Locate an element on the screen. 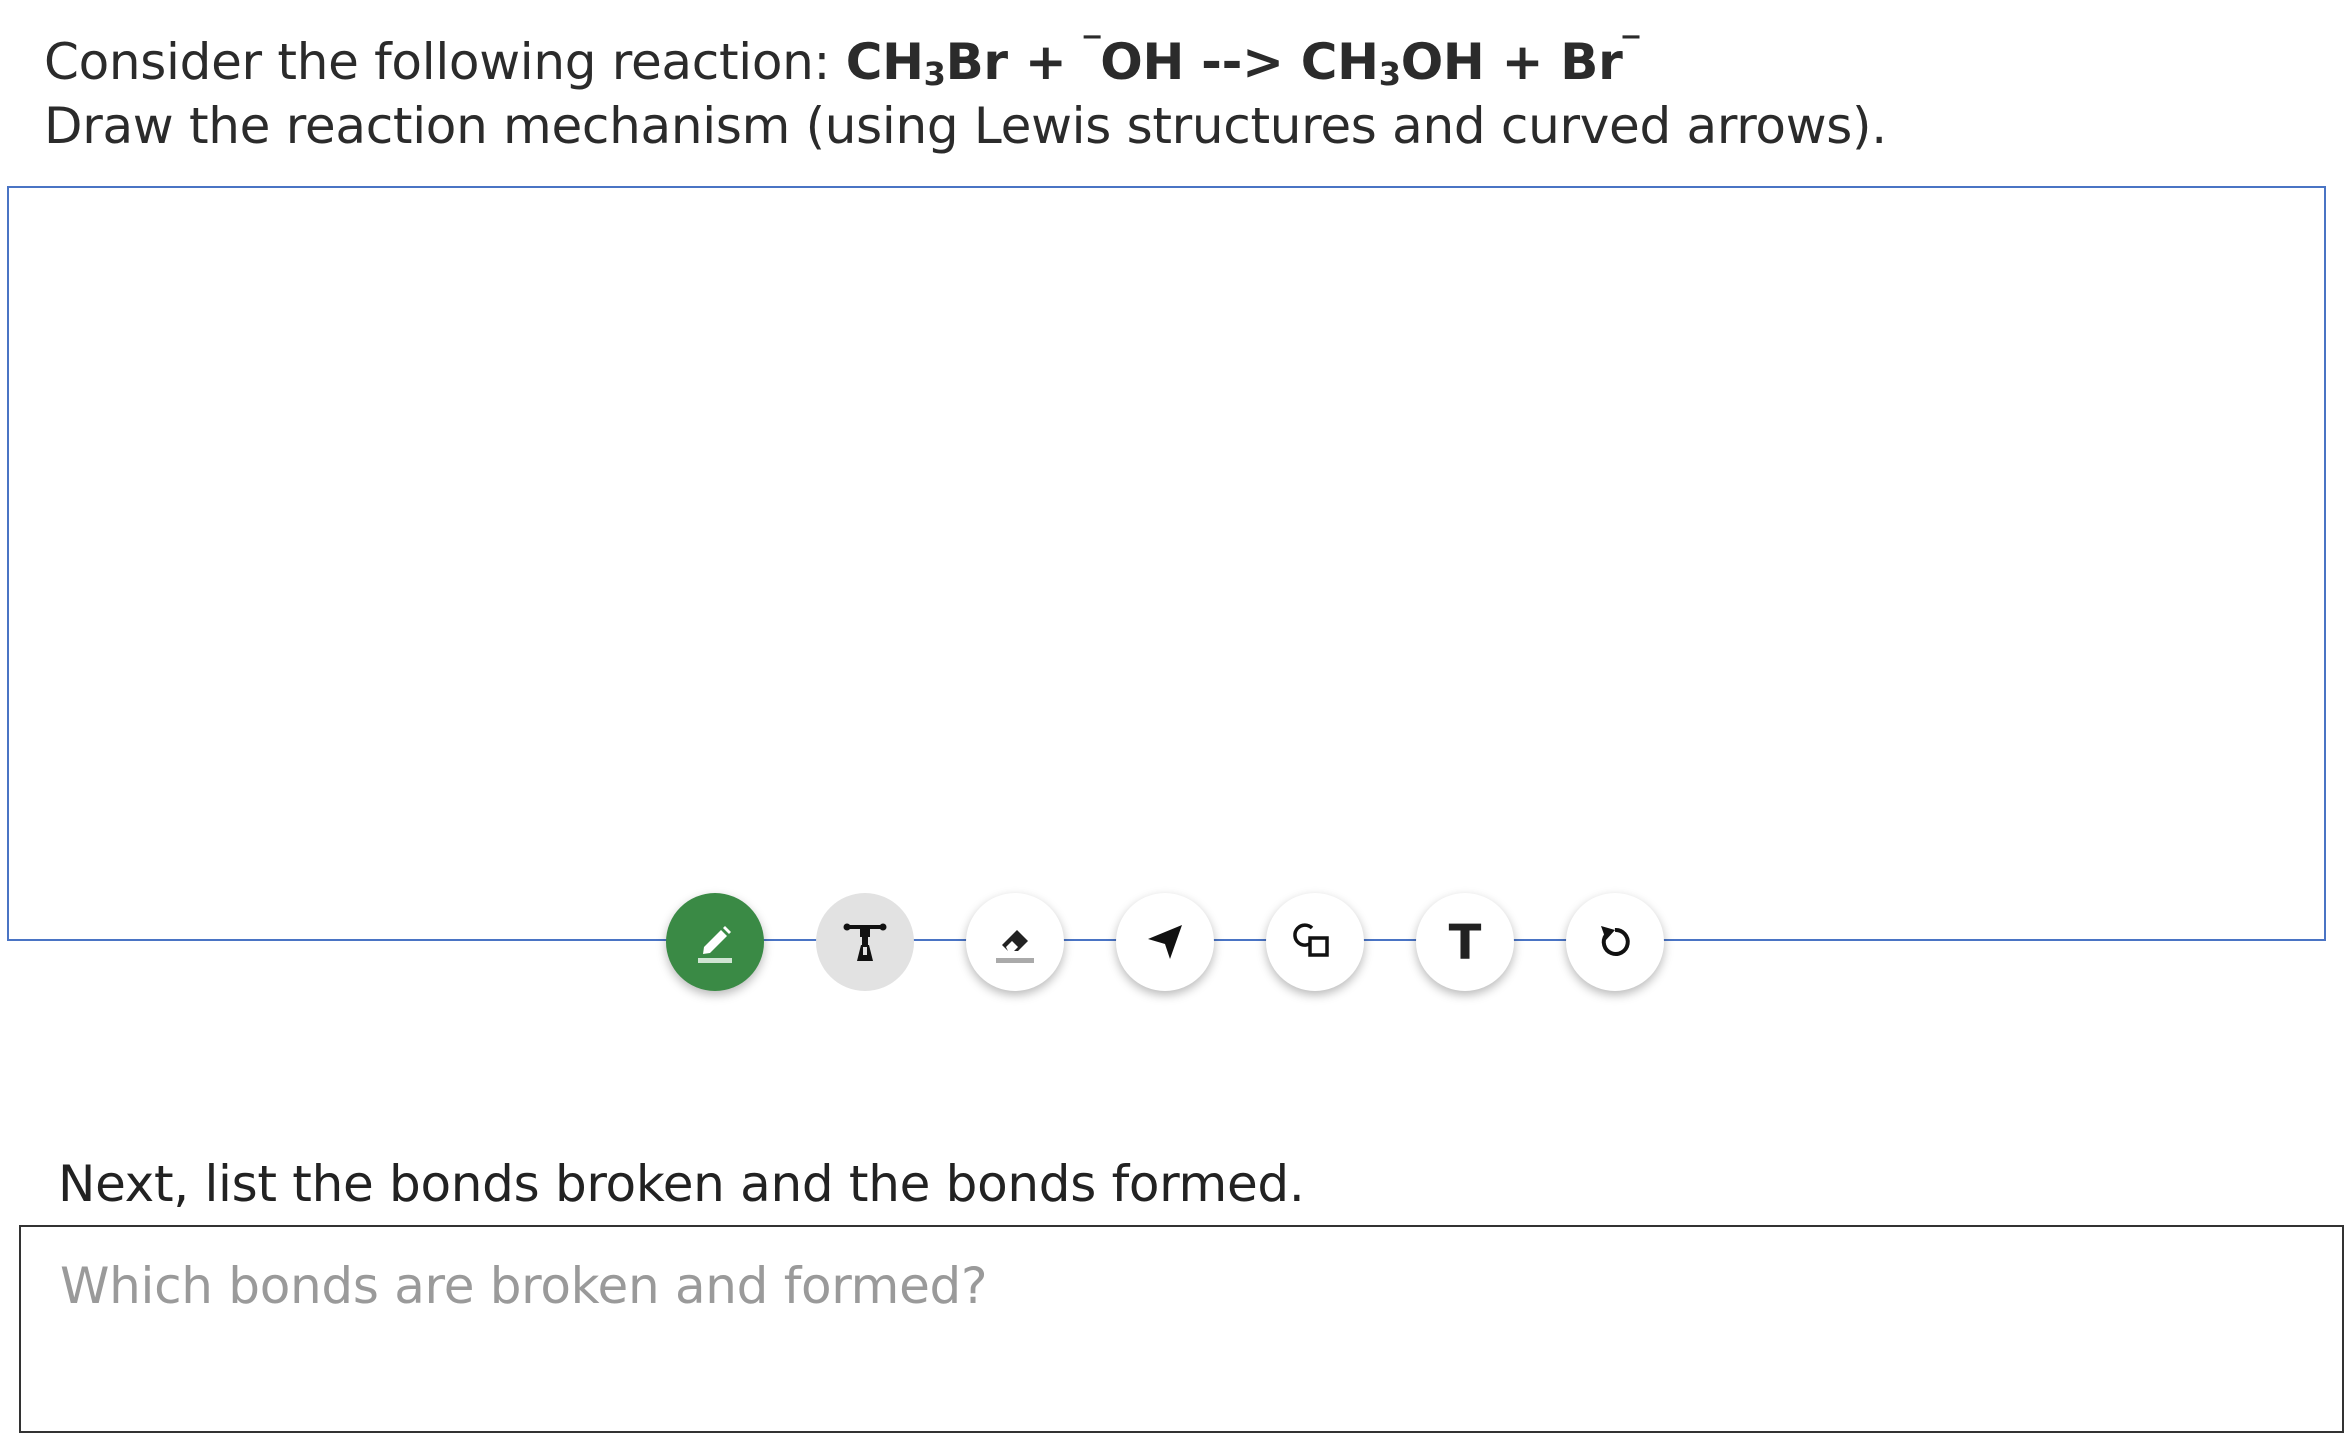 This screenshot has height=1450, width=2348. bromide-charge: ‾ is located at coordinates (1631, 50).